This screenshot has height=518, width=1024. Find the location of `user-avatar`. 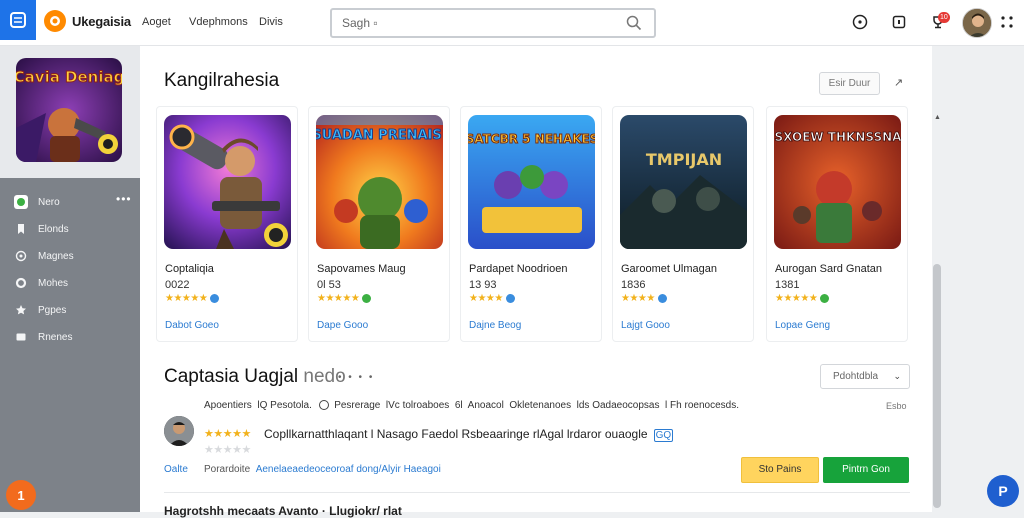

user-avatar is located at coordinates (977, 23).